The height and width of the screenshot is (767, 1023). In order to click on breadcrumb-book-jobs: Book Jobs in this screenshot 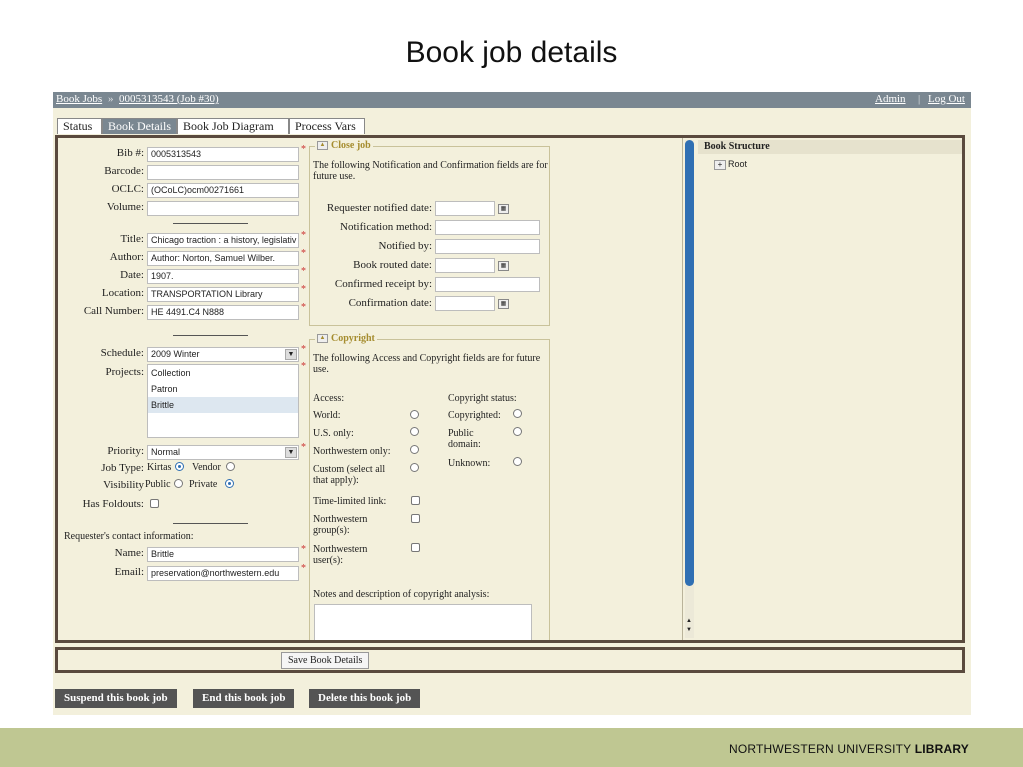, I will do `click(79, 99)`.